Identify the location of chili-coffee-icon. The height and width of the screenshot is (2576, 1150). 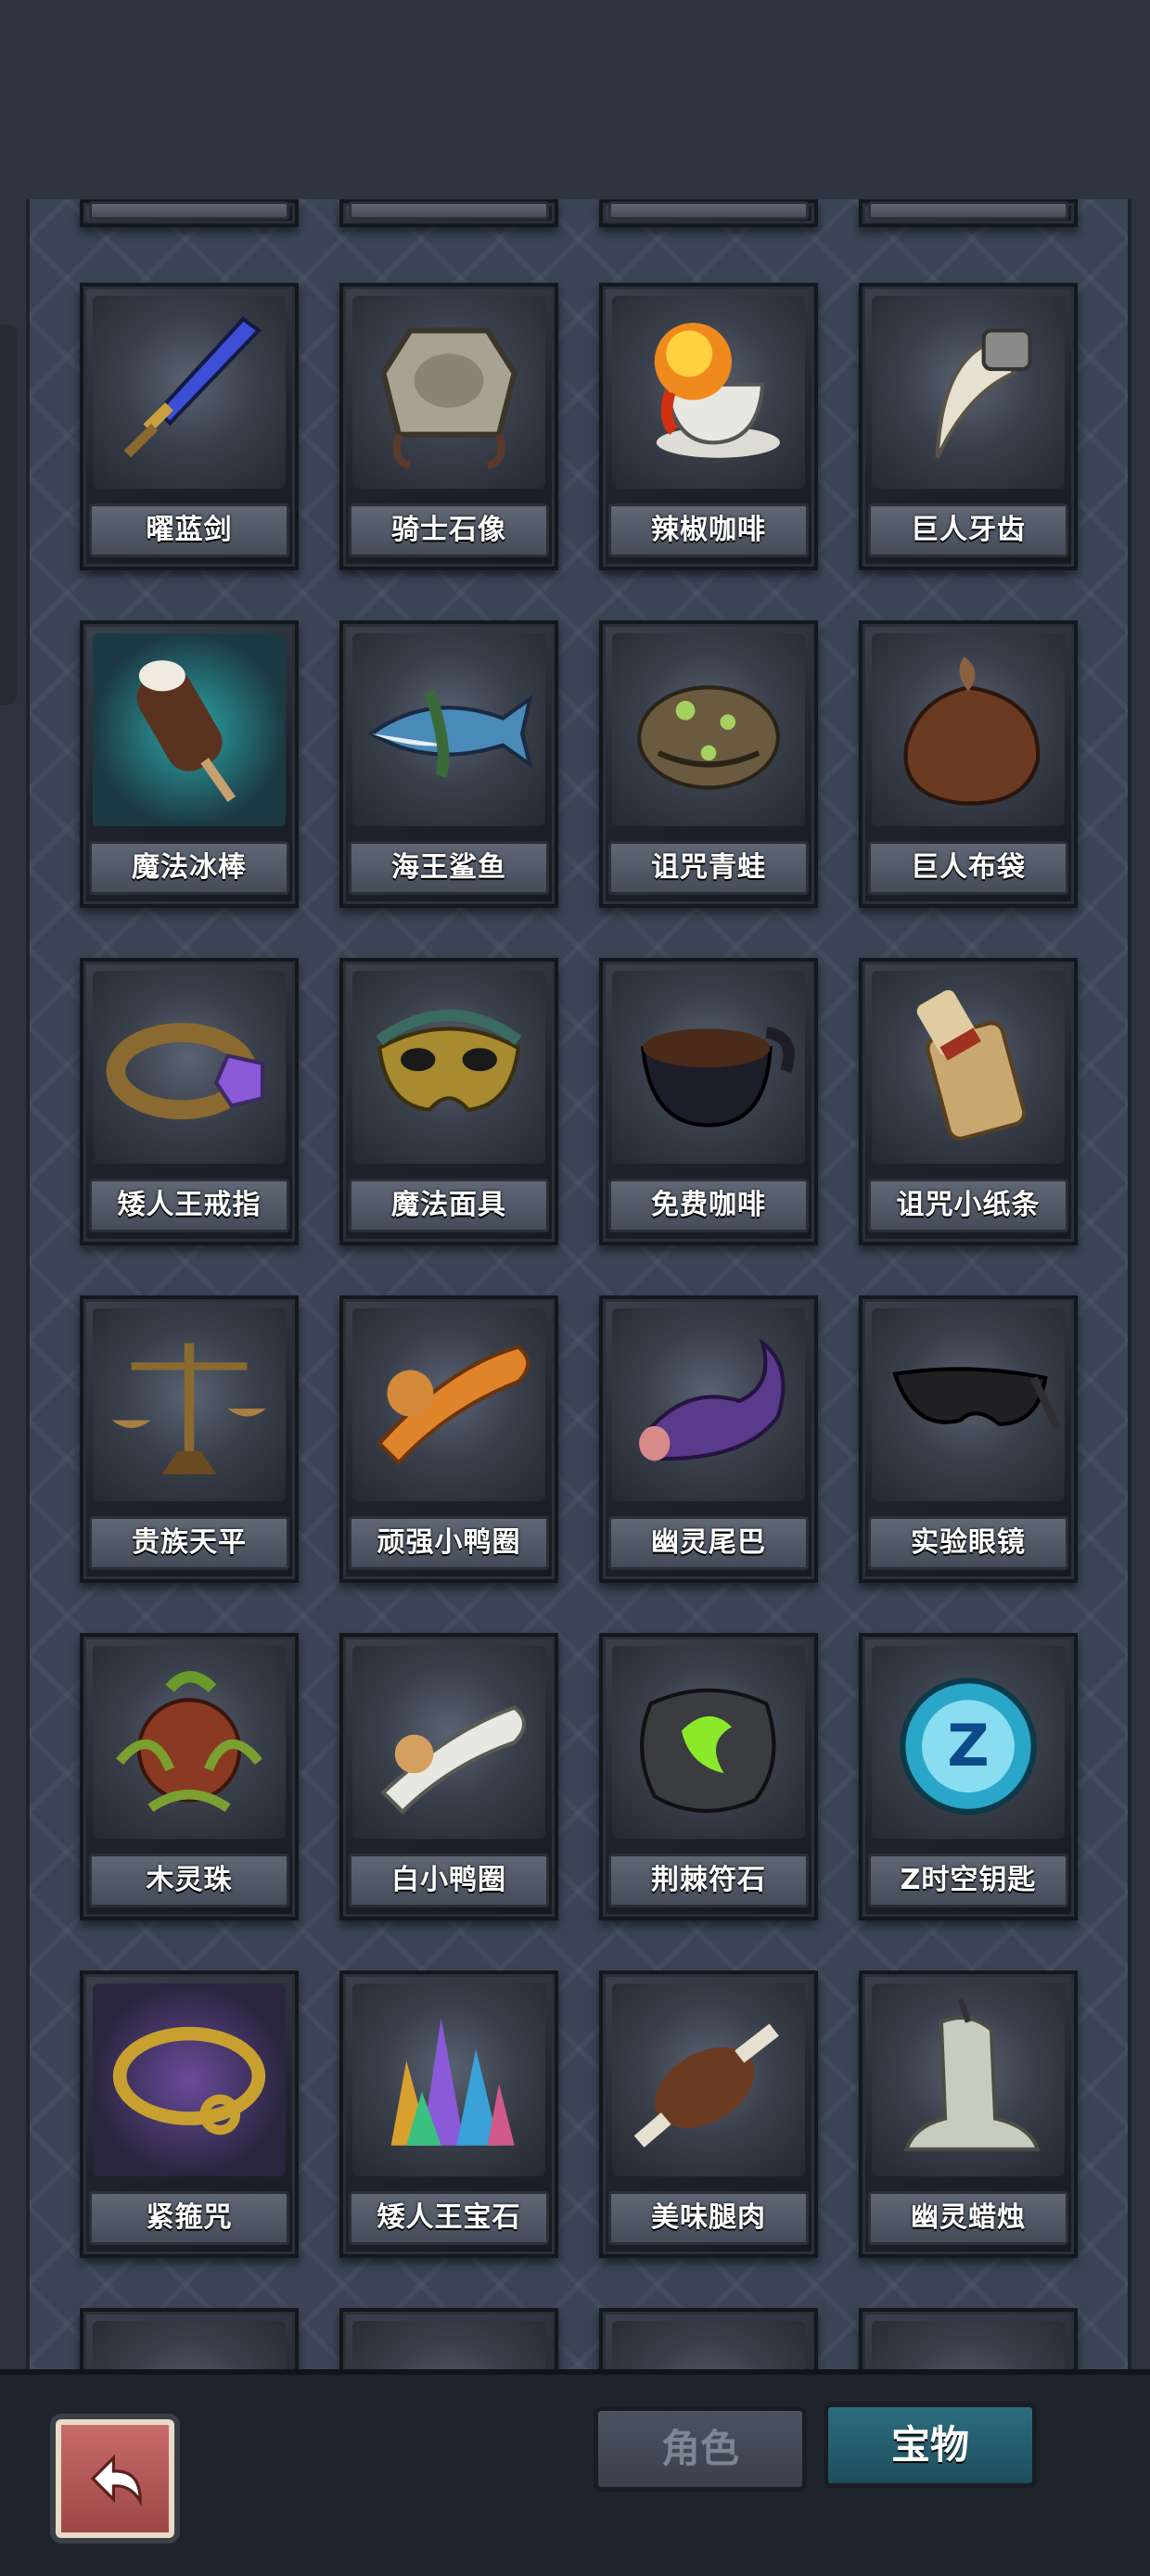
(708, 393).